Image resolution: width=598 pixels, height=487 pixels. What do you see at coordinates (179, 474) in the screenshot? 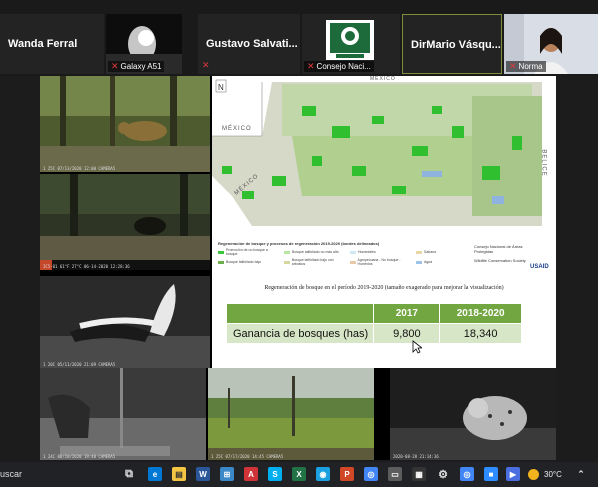
I see `file-explorer-icon: ▤` at bounding box center [179, 474].